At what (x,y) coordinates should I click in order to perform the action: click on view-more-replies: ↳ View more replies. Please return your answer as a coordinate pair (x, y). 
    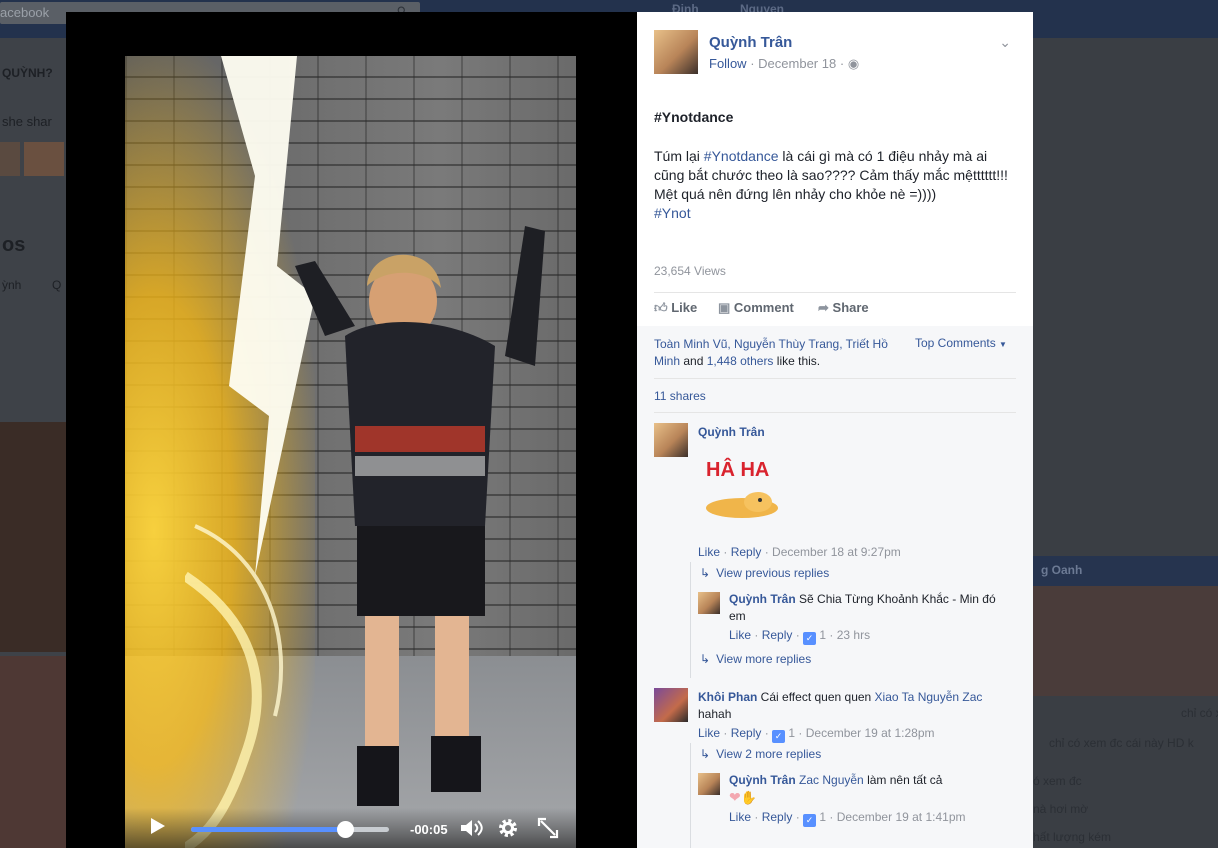
    Looking at the image, I should click on (755, 659).